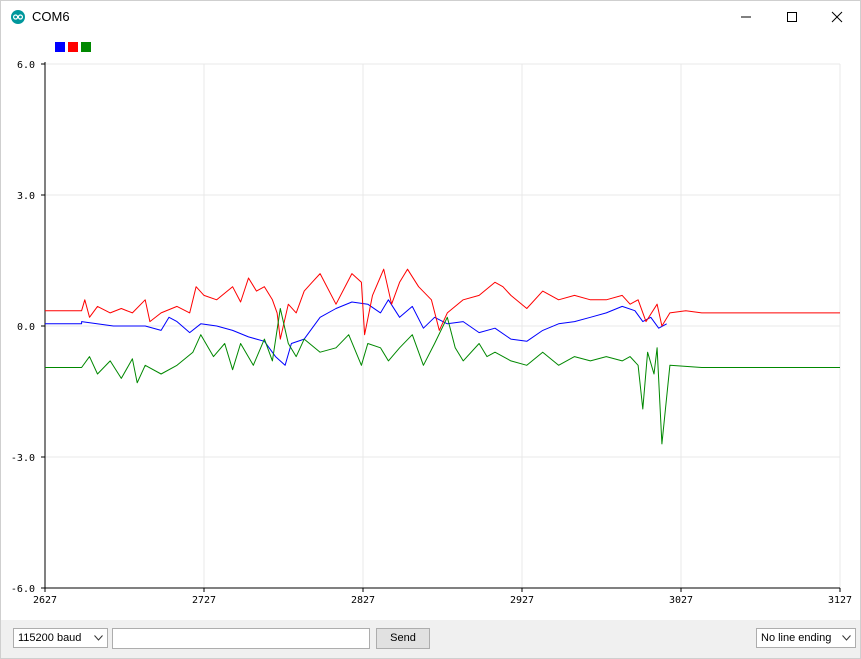  What do you see at coordinates (363, 600) in the screenshot?
I see `x-tick-label: 2827` at bounding box center [363, 600].